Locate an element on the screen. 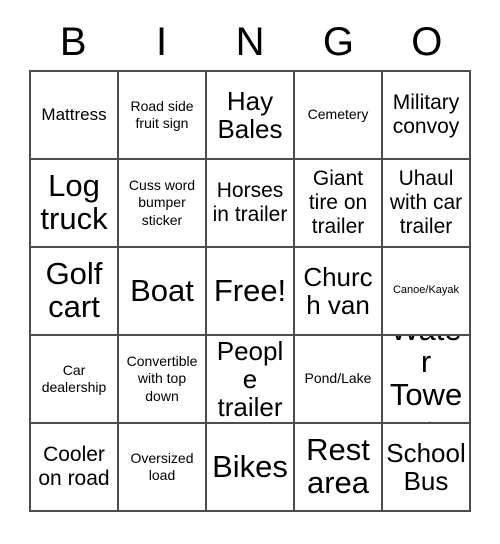 Image resolution: width=500 pixels, height=544 pixels. bingo-cell-label: Road side fruit sign is located at coordinates (162, 114).